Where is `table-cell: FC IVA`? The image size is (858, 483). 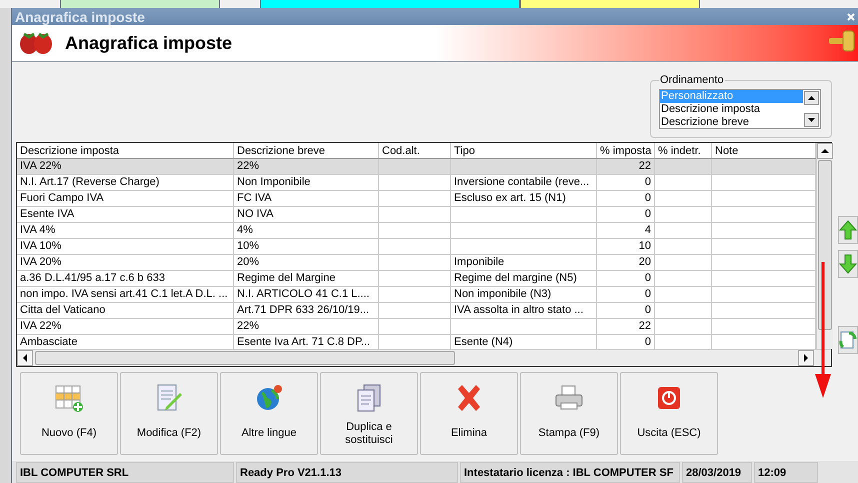 table-cell: FC IVA is located at coordinates (254, 198).